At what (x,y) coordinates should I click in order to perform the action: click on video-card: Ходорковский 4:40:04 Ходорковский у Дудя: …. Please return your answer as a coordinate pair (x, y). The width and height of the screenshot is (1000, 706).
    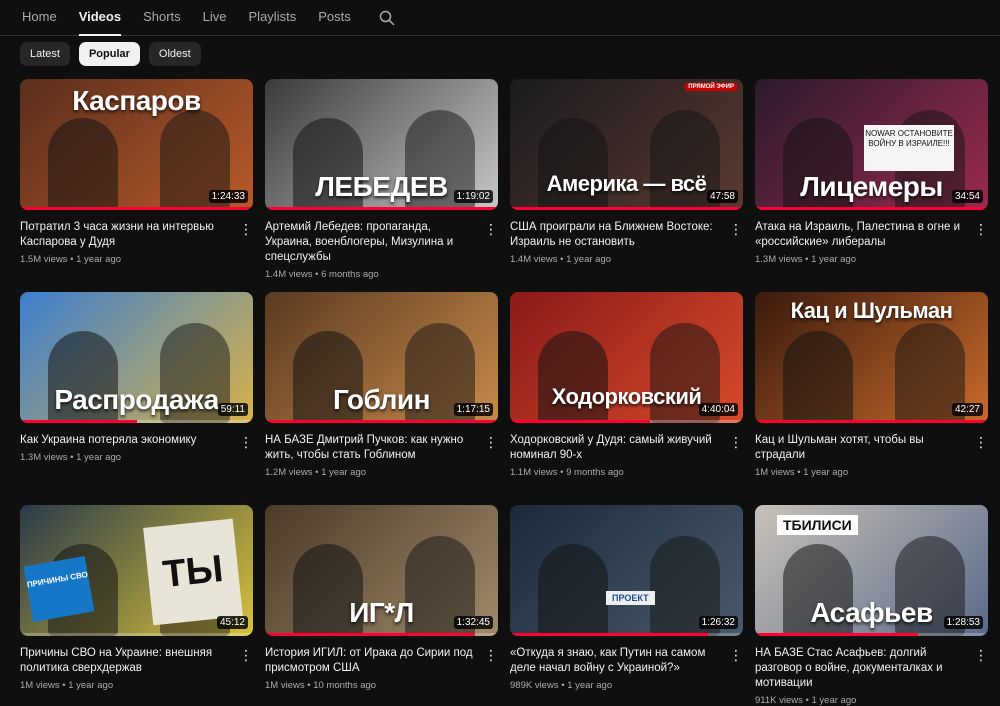
    Looking at the image, I should click on (626, 385).